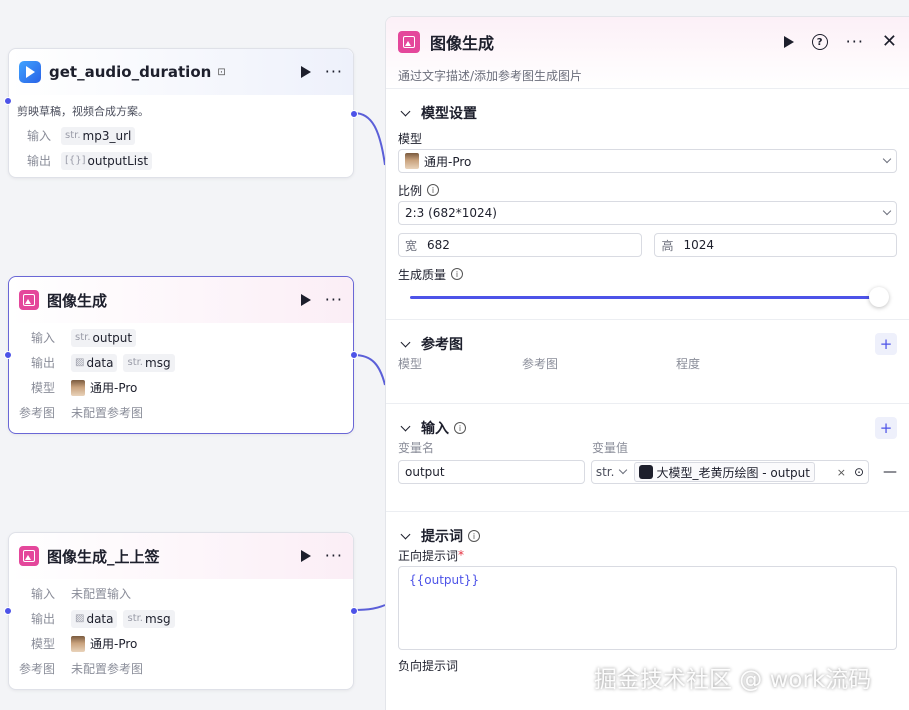 The width and height of the screenshot is (909, 710). What do you see at coordinates (181, 556) in the screenshot?
I see `node-header: 图像生成_上上签 ···` at bounding box center [181, 556].